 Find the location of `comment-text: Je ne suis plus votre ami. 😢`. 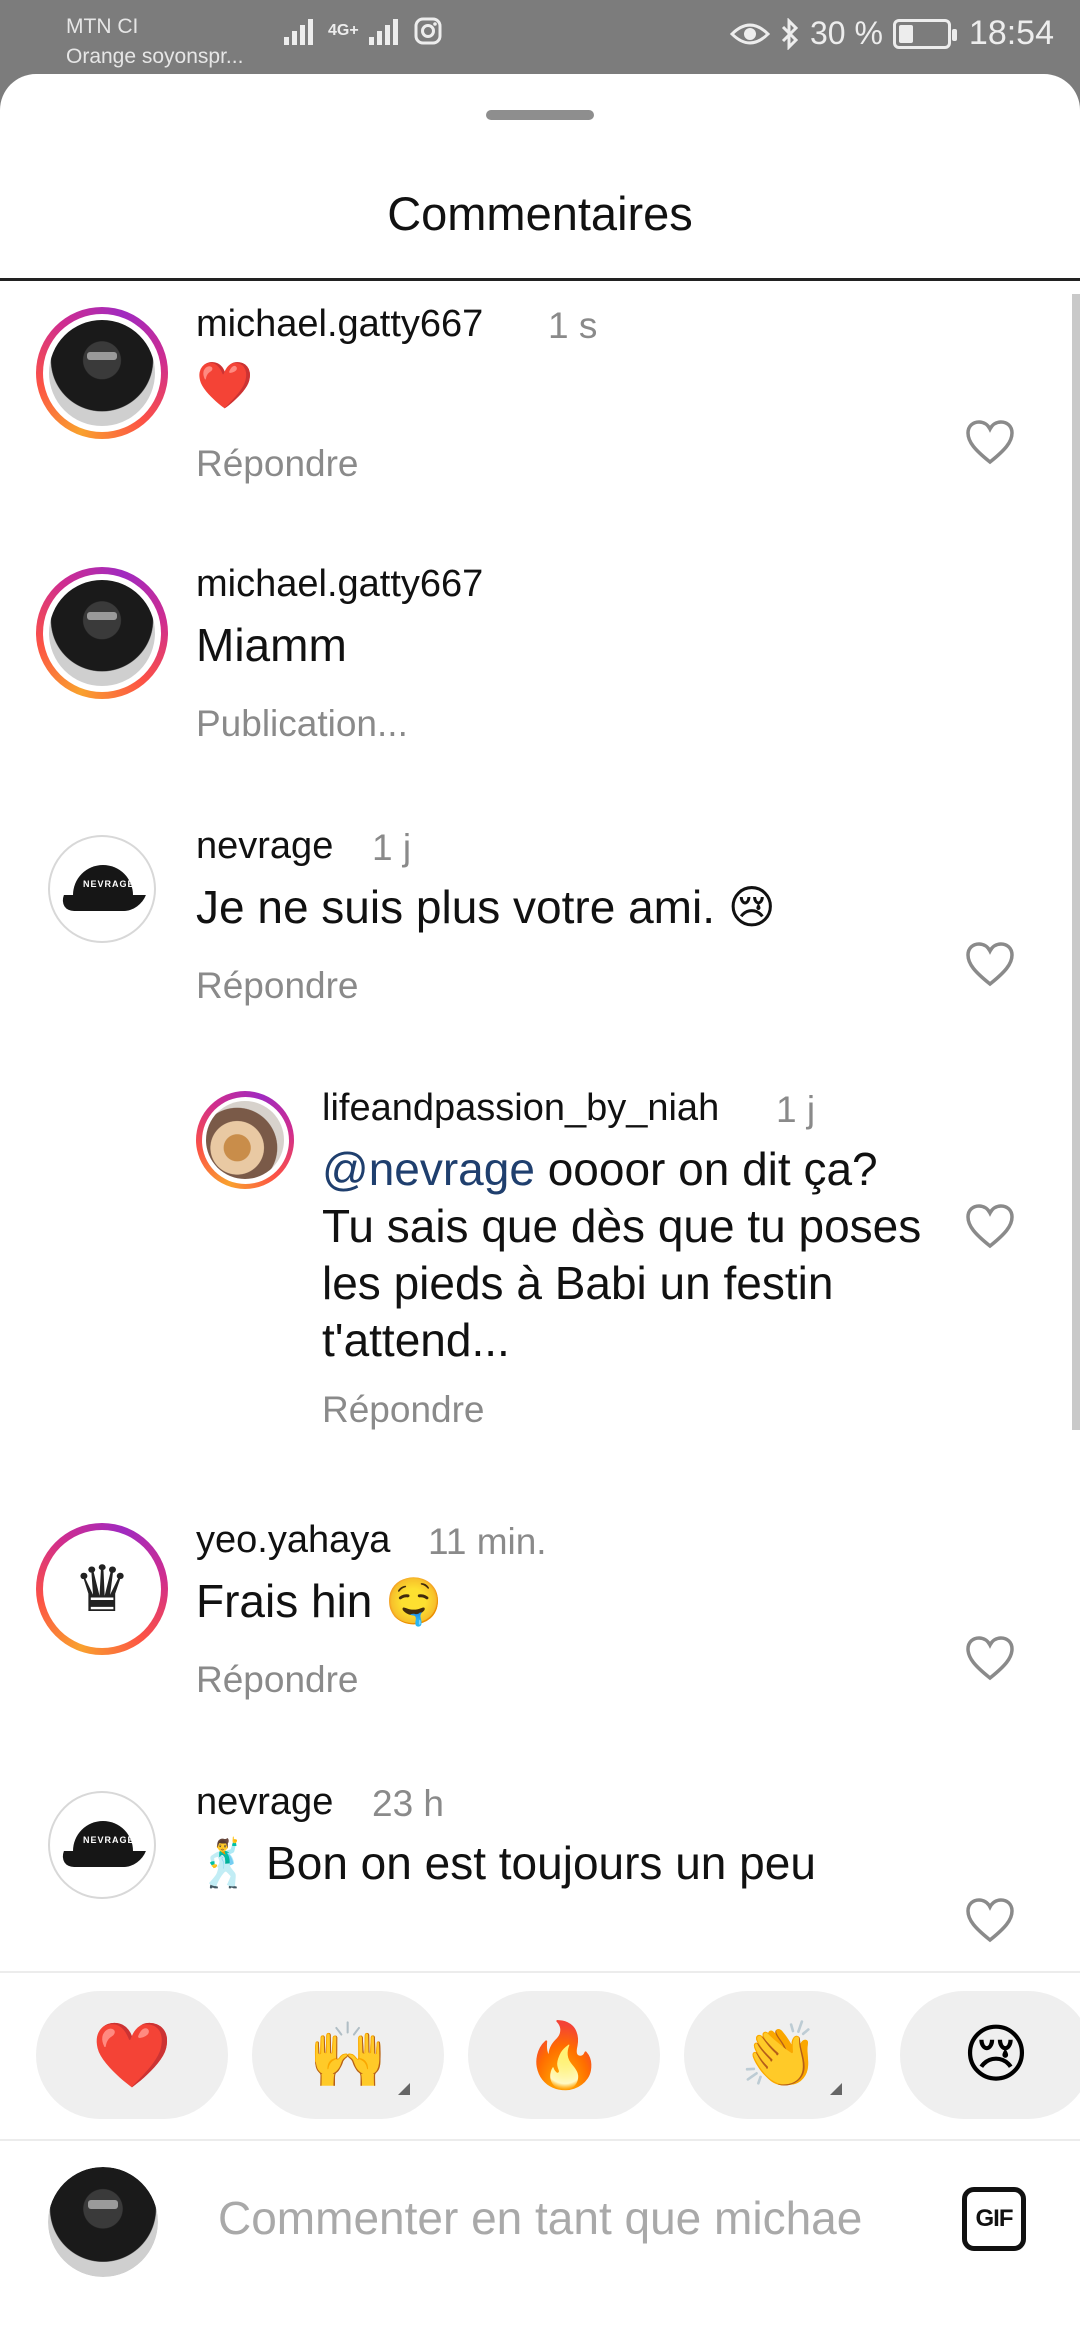

comment-text: Je ne suis plus votre ami. 😢 is located at coordinates (486, 907).